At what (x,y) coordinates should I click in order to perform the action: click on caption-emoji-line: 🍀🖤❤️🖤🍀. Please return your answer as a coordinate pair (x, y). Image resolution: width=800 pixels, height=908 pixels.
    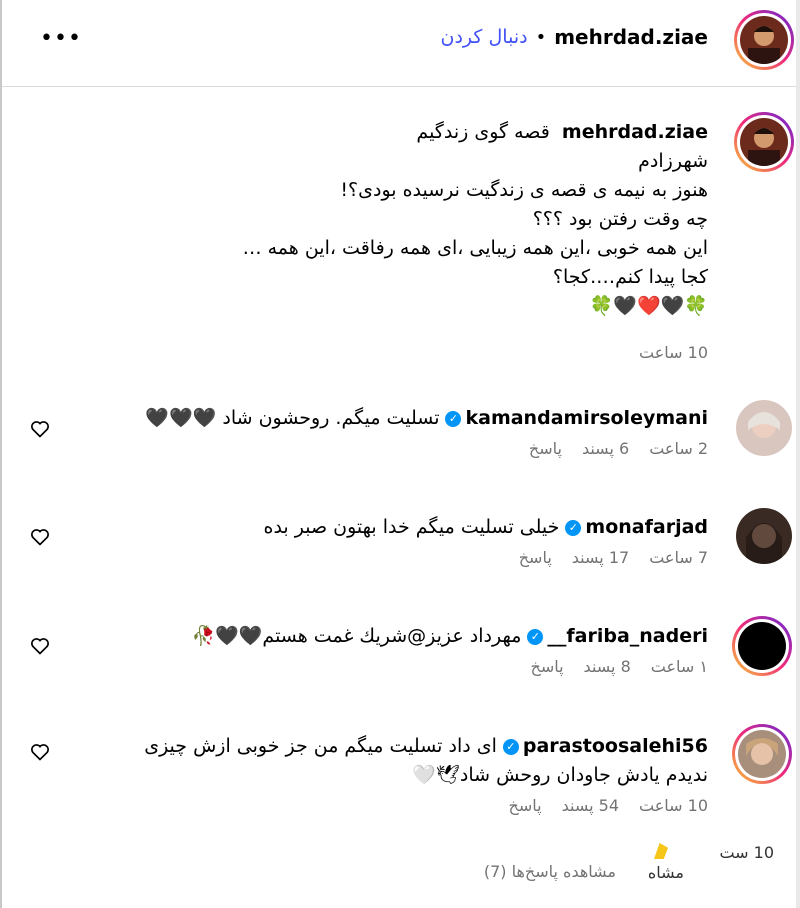
    Looking at the image, I should click on (648, 306).